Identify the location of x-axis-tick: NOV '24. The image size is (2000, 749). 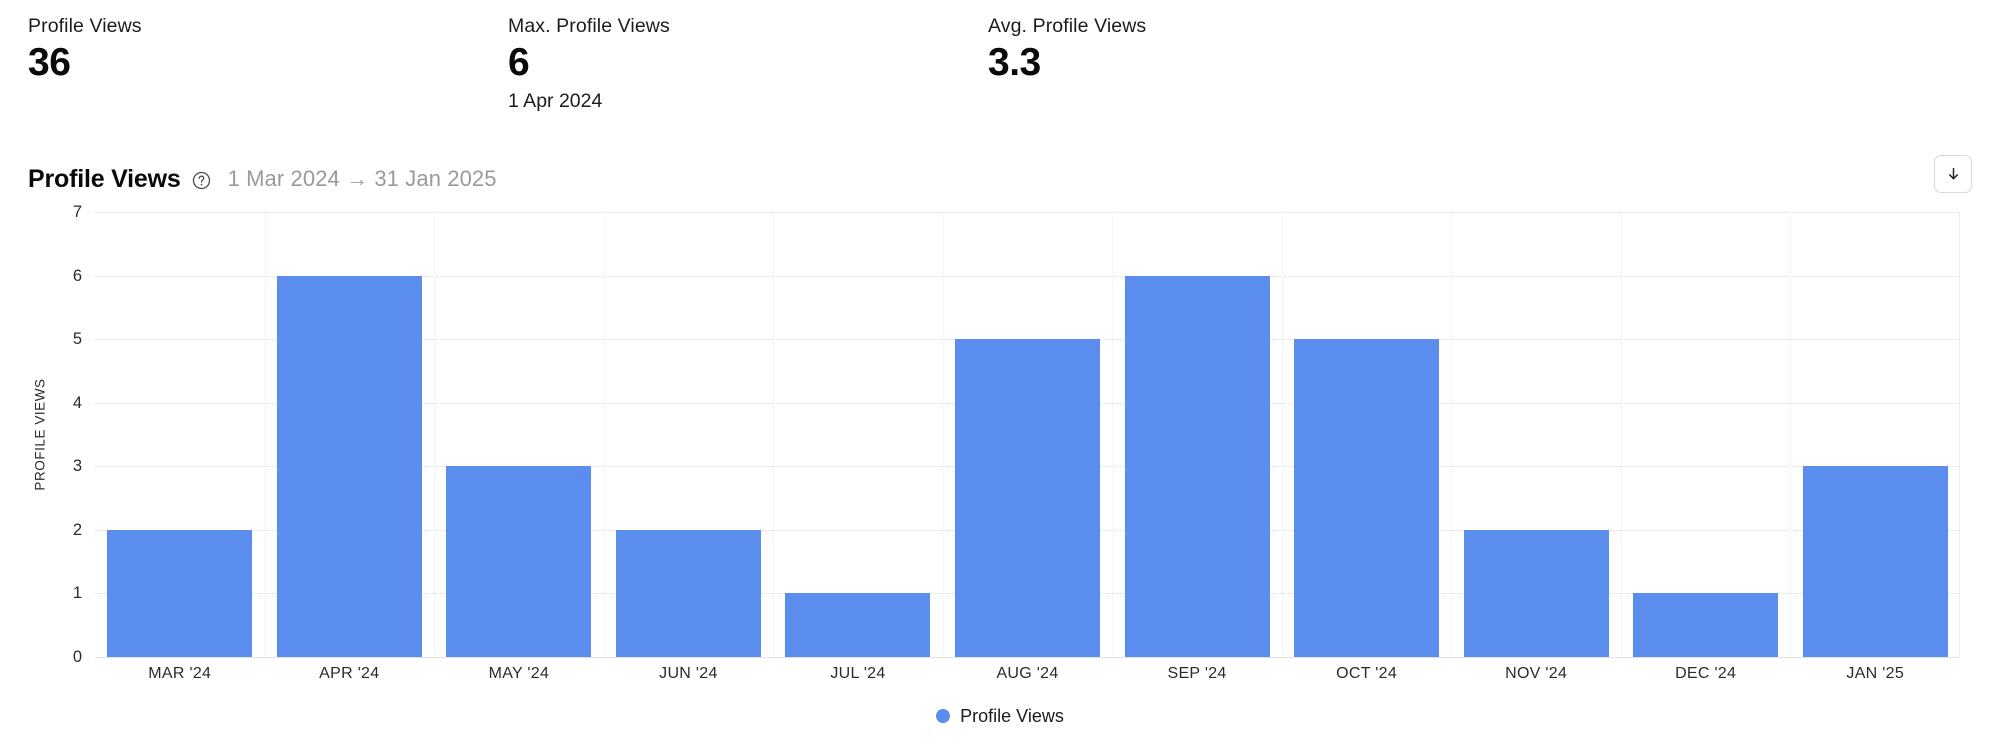
(1536, 673).